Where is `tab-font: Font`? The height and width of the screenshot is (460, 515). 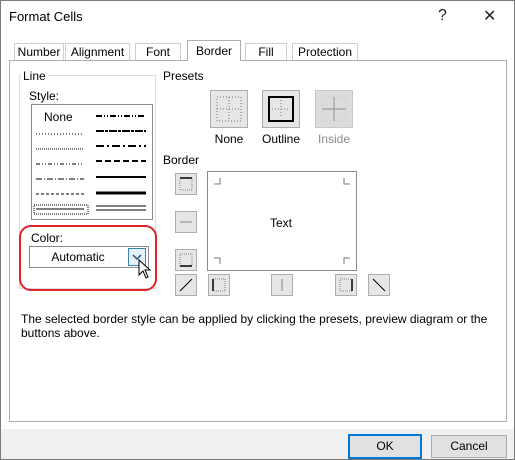
tab-font: Font is located at coordinates (158, 51).